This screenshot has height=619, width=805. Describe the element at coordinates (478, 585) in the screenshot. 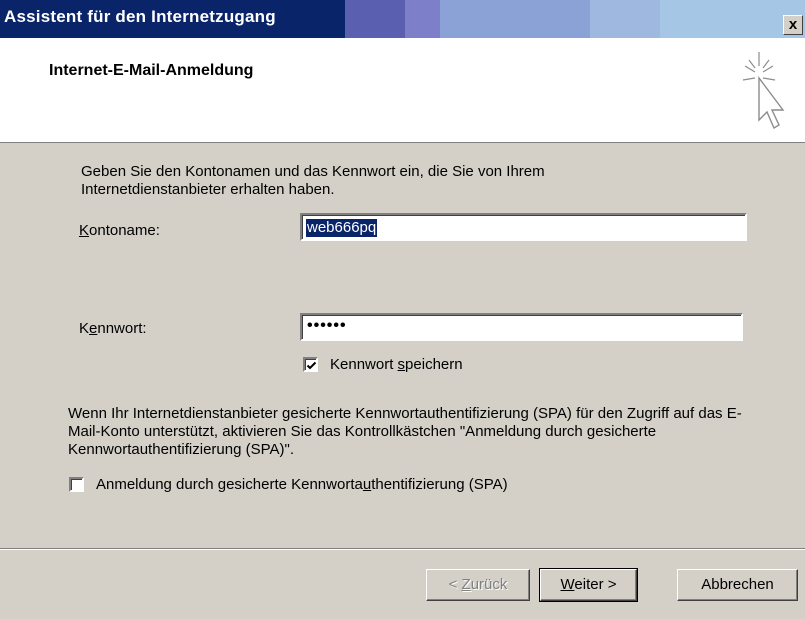

I see `back-button: < Zurück` at that location.